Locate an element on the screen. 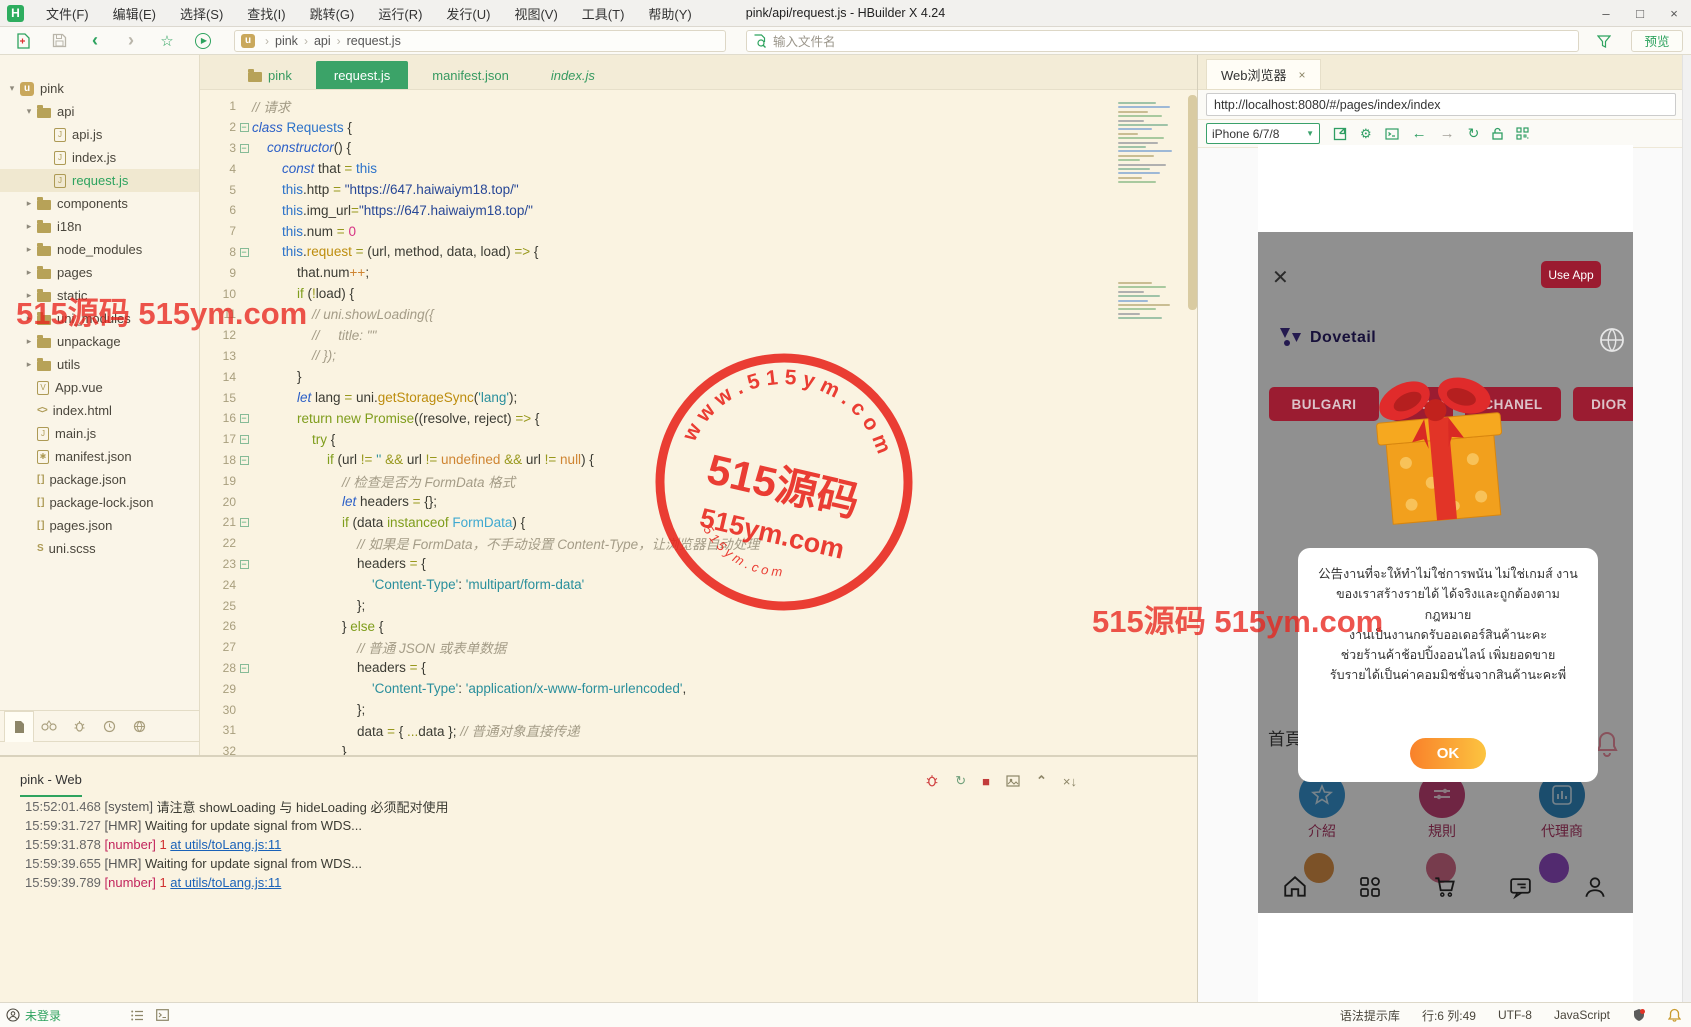 This screenshot has height=1027, width=1691. tree-item-static: ▸ static is located at coordinates (99, 295).